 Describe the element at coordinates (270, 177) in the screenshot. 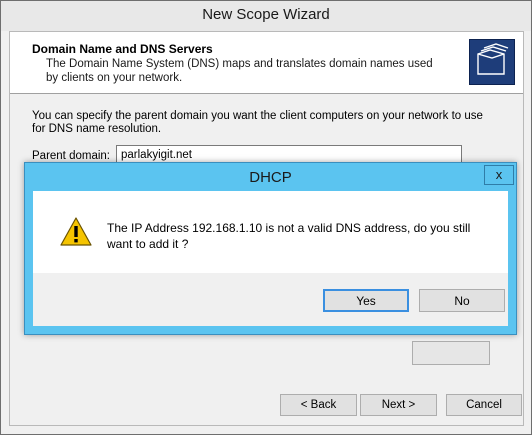

I see `dialog-title: DHCP` at that location.